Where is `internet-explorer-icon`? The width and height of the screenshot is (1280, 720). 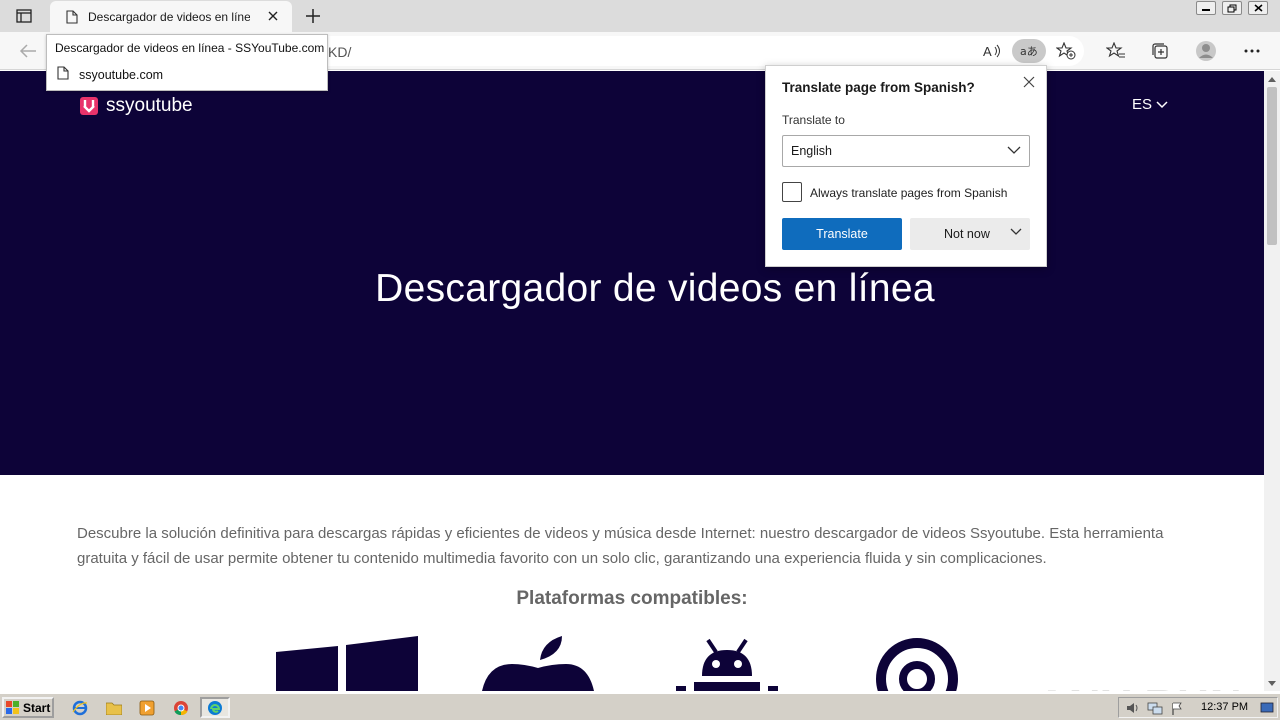 internet-explorer-icon is located at coordinates (80, 708).